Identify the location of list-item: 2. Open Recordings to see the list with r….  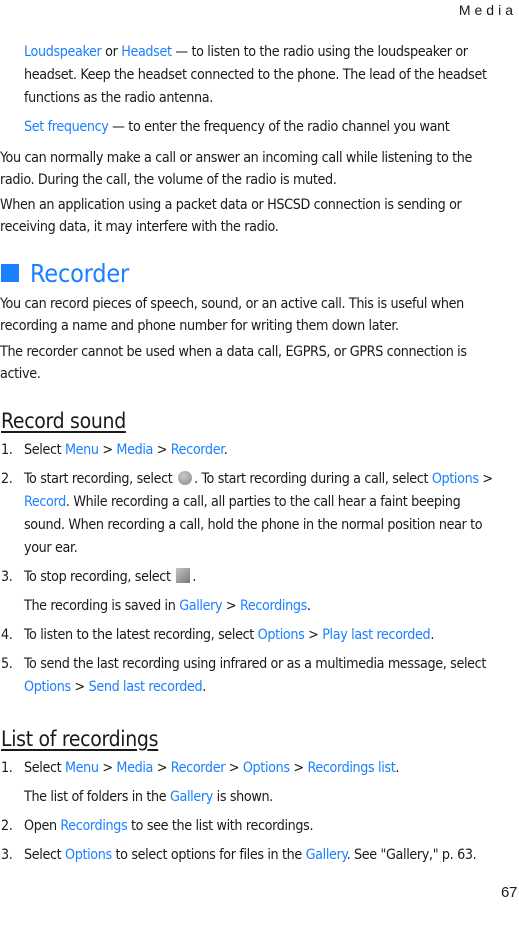
(157, 826).